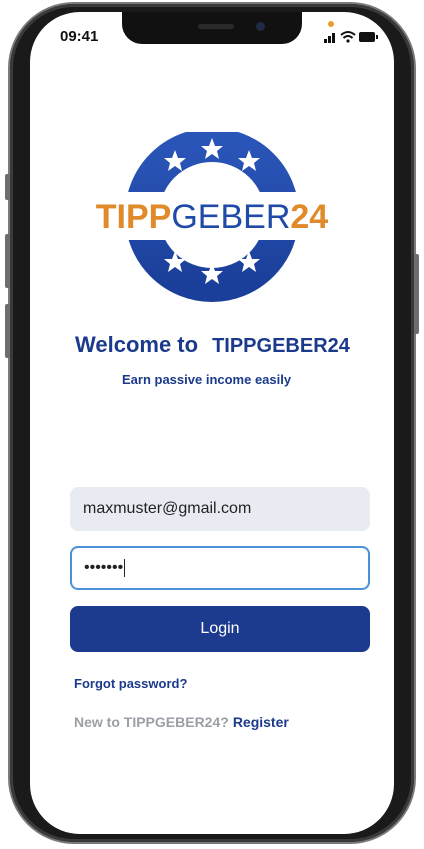 The image size is (424, 849). What do you see at coordinates (134, 217) in the screenshot?
I see `logo-text-tipp: TIPP` at bounding box center [134, 217].